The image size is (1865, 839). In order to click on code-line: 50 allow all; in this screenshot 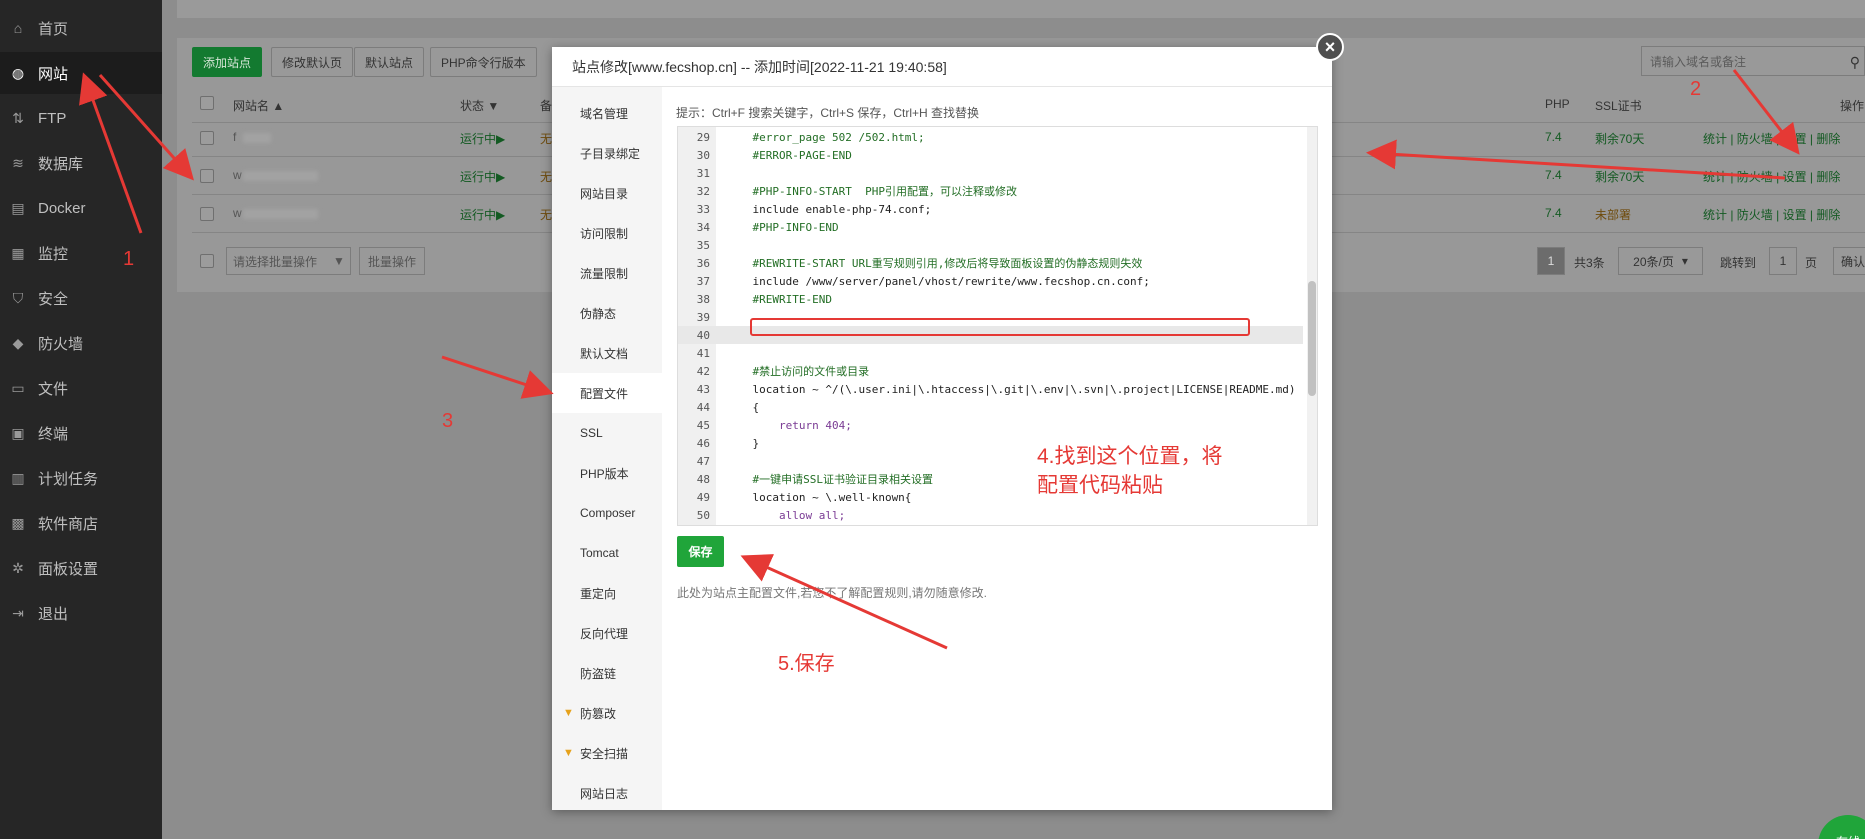, I will do `click(990, 515)`.